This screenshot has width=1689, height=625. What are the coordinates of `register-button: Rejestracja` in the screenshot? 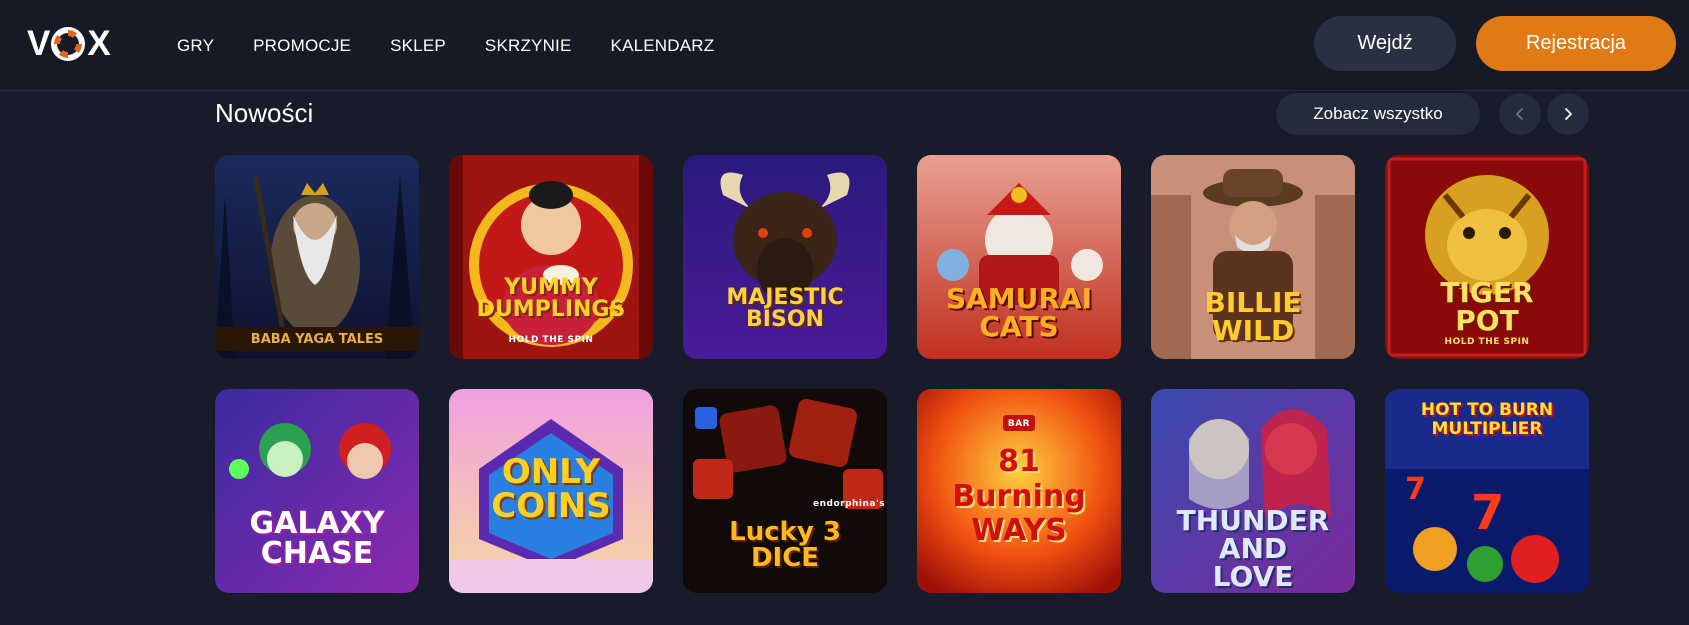 It's located at (1576, 43).